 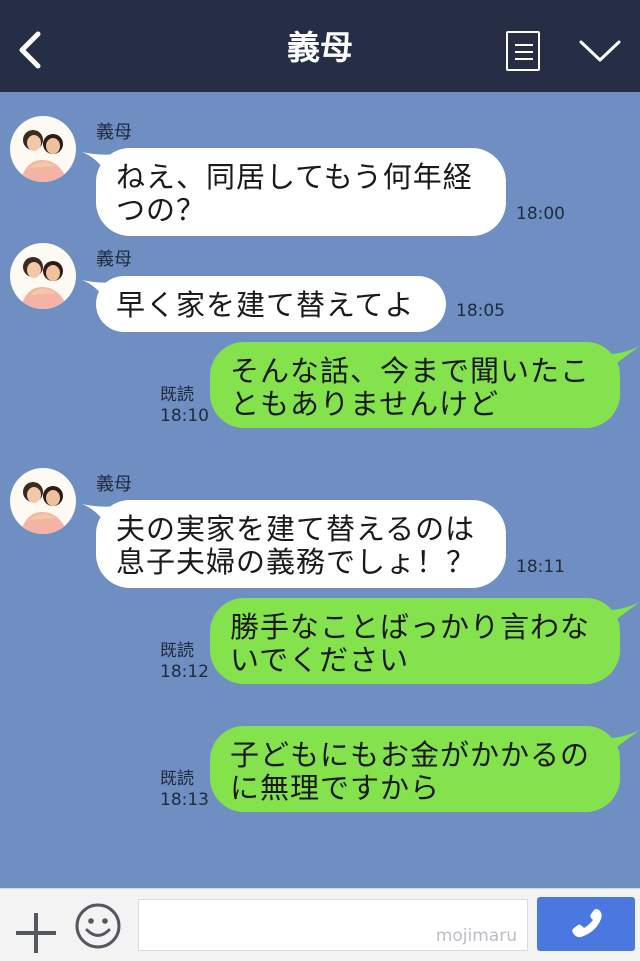 I want to click on message-time: 18:05, so click(x=480, y=311).